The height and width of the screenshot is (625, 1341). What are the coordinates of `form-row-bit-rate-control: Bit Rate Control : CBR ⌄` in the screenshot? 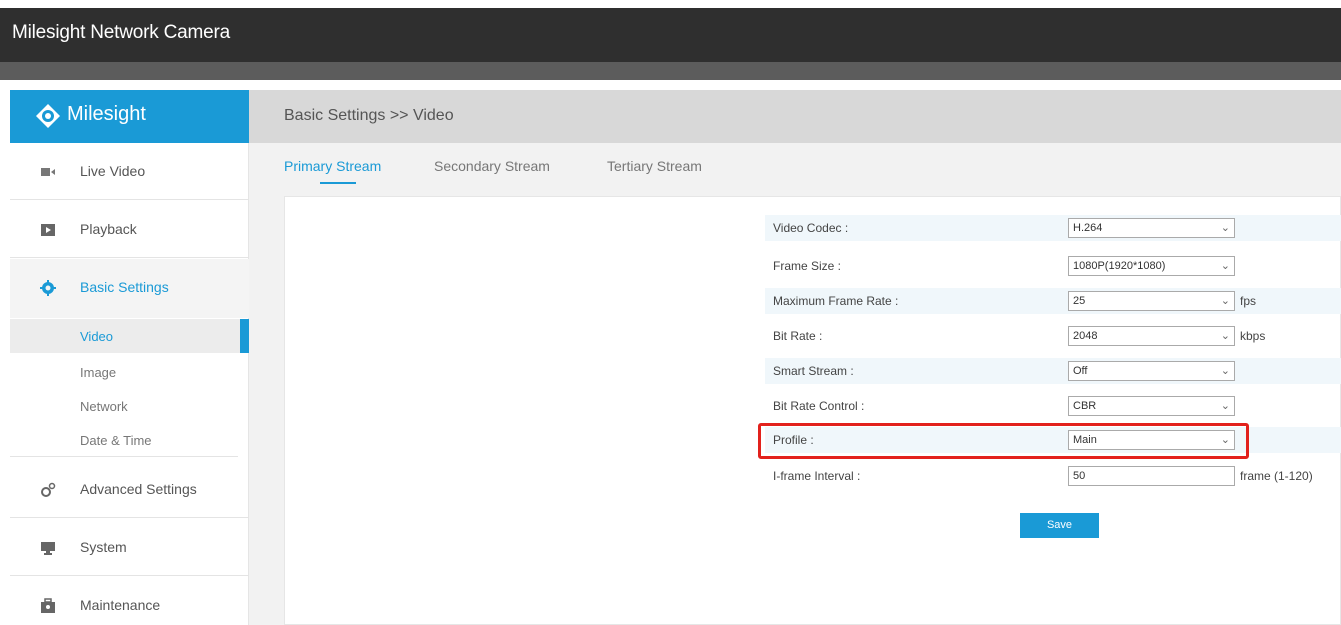 It's located at (1053, 406).